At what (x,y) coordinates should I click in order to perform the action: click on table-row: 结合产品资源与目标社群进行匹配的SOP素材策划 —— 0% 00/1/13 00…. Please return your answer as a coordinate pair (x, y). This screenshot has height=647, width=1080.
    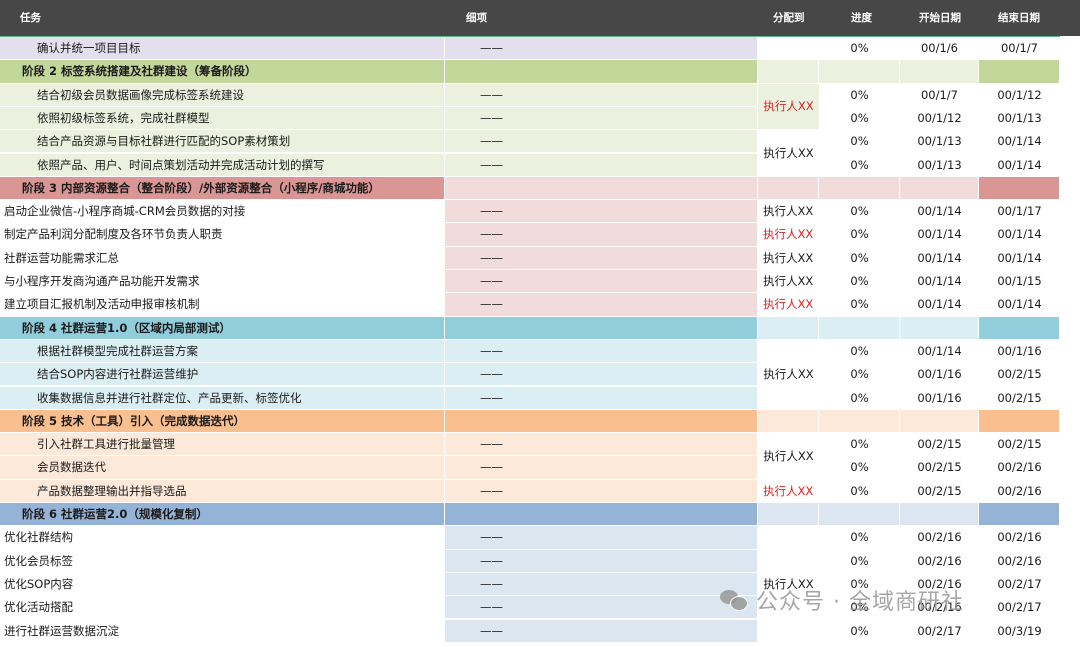
    Looking at the image, I should click on (530, 142).